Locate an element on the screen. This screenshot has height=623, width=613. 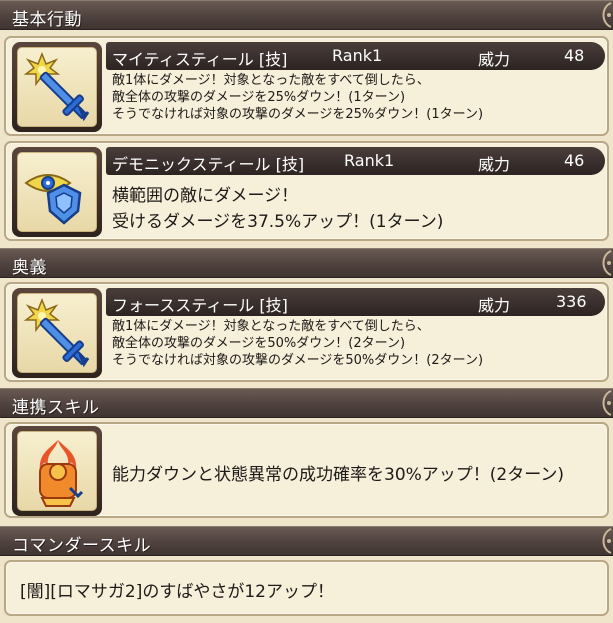
flame-hand-icon is located at coordinates (57, 471).